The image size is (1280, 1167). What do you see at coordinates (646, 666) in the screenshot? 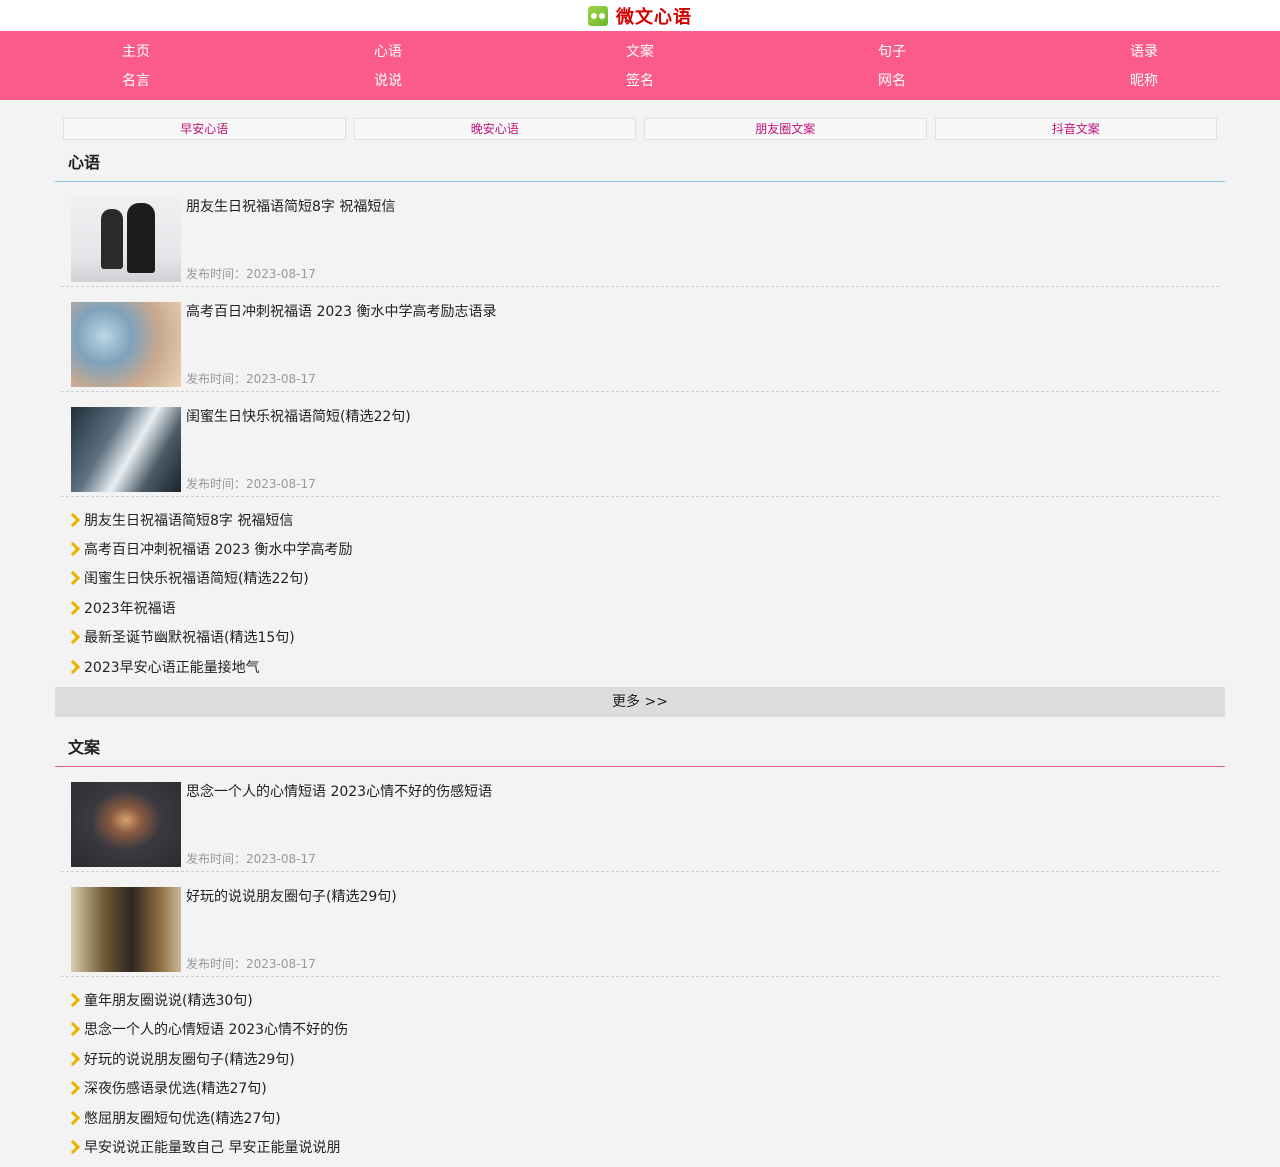
I see `list-item: 2023早安心语正能量接地气` at bounding box center [646, 666].